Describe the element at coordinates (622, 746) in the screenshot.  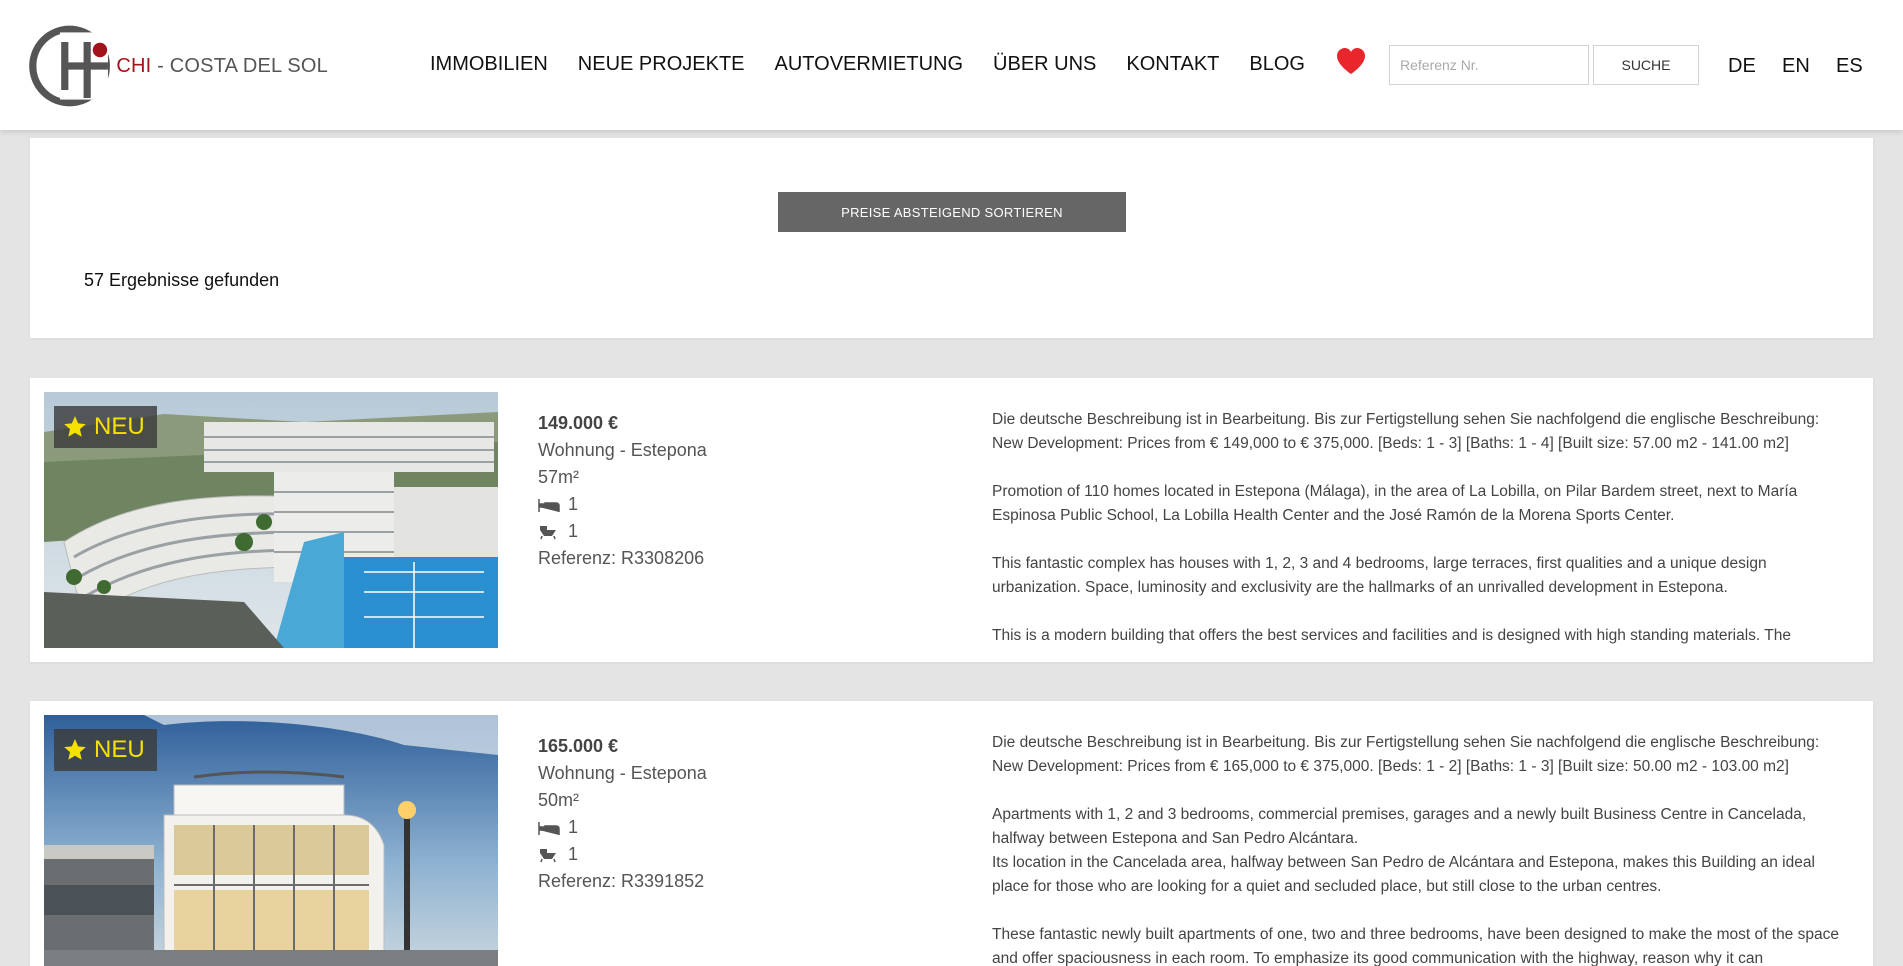
I see `property-price: 165.000 €` at that location.